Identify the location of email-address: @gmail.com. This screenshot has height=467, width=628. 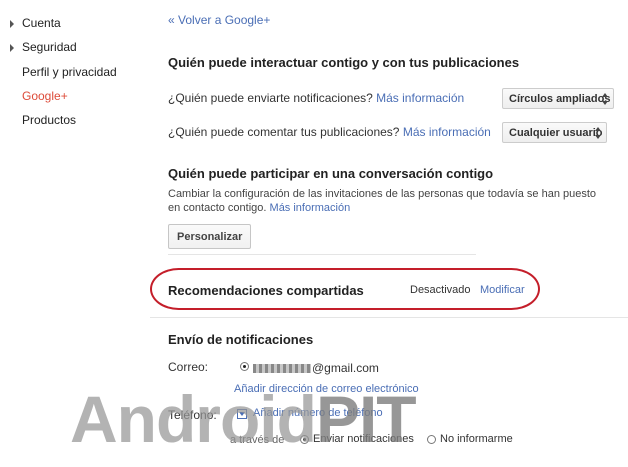
(316, 368).